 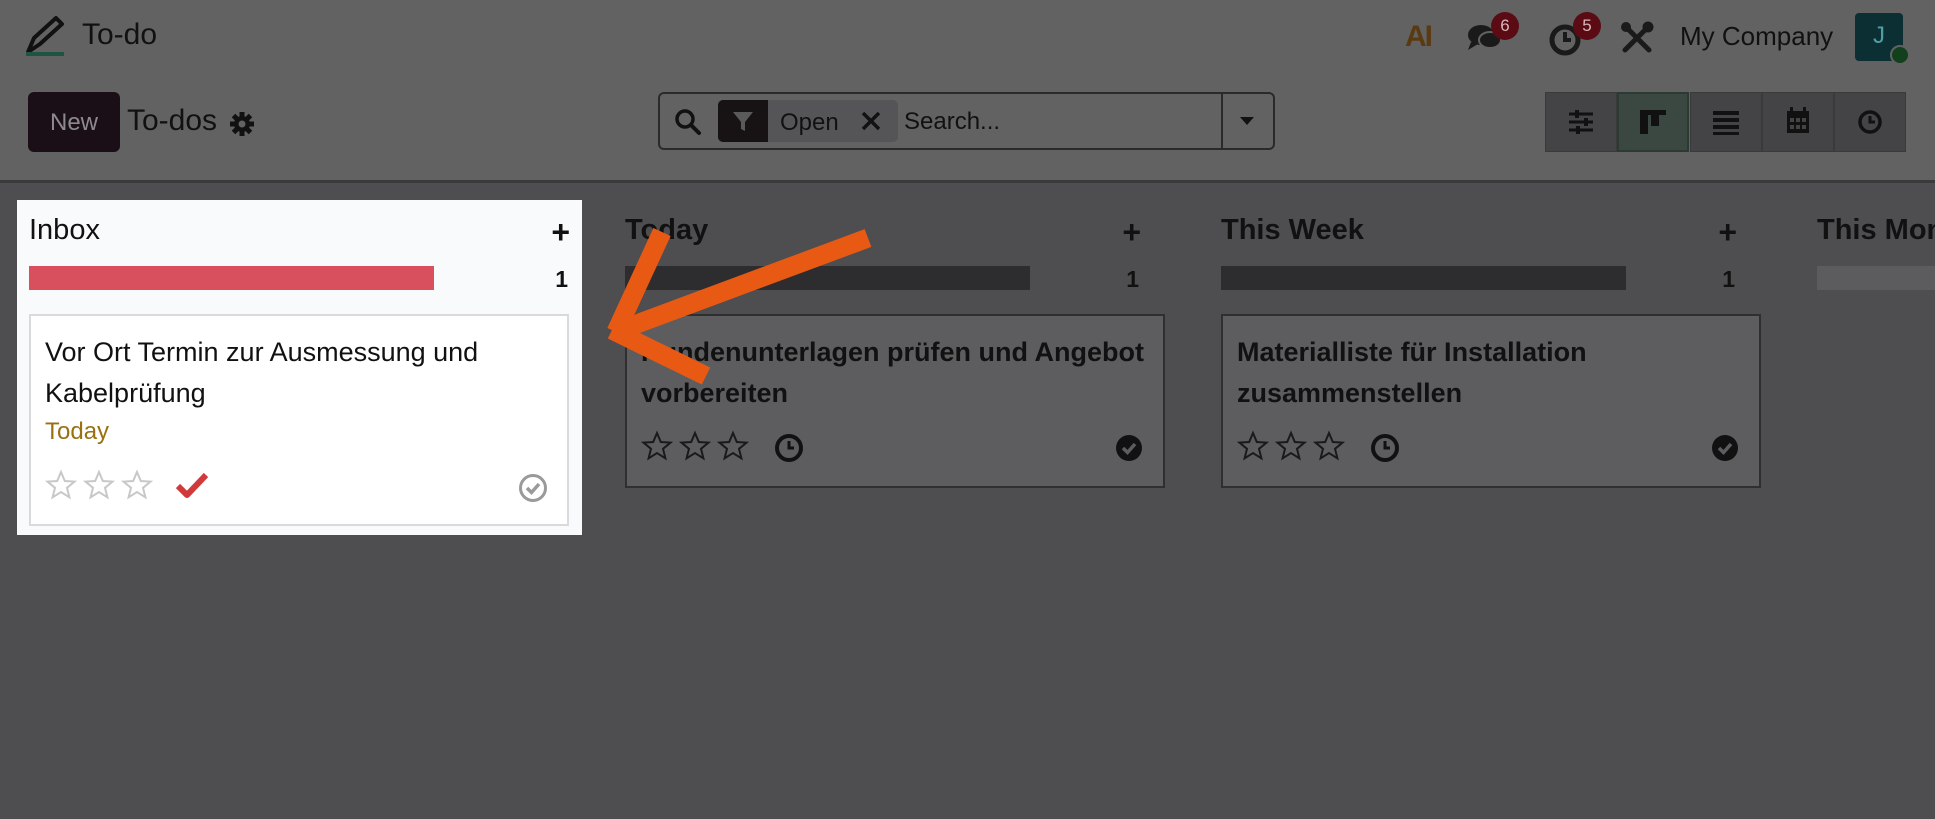 I want to click on search-facet: Open, so click(x=808, y=121).